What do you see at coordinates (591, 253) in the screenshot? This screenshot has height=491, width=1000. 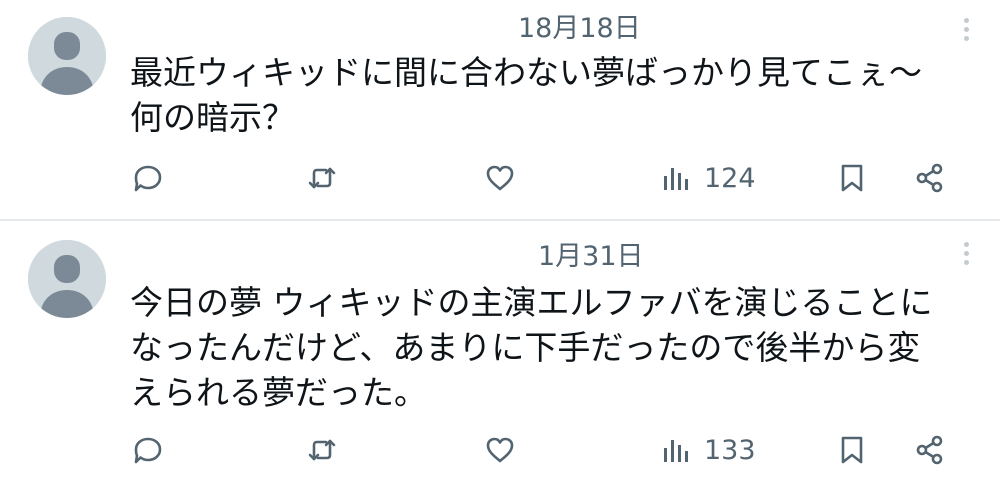 I see `post-date: 1月31日` at bounding box center [591, 253].